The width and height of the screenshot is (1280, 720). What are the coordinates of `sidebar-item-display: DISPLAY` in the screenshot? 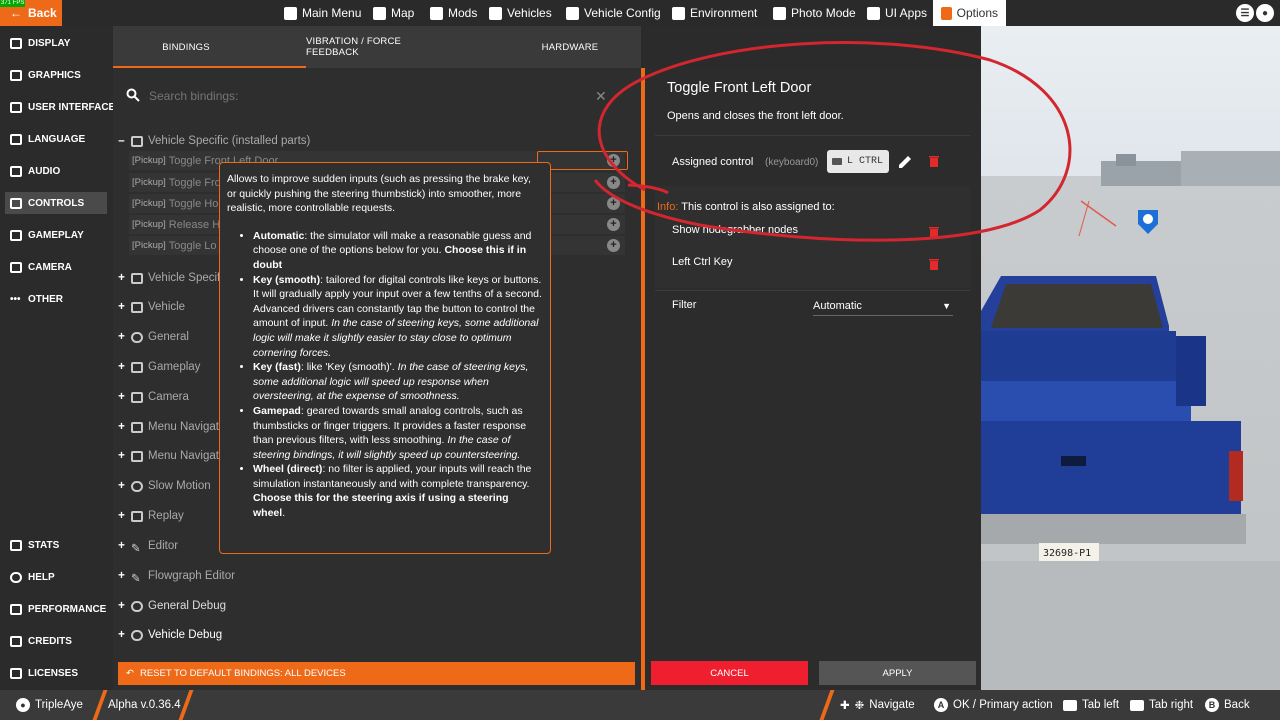 It's located at (56, 43).